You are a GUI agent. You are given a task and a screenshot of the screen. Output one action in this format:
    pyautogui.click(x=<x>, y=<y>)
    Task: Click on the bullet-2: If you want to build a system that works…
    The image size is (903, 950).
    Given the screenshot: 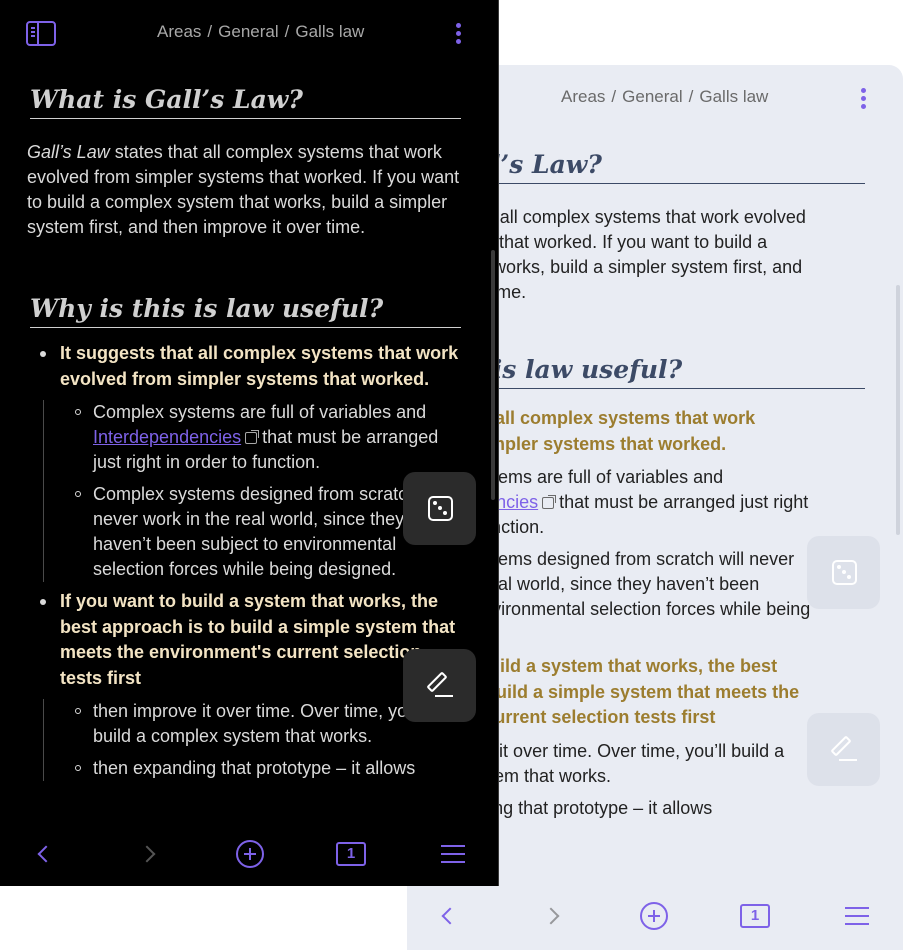 What is the action you would take?
    pyautogui.click(x=247, y=640)
    